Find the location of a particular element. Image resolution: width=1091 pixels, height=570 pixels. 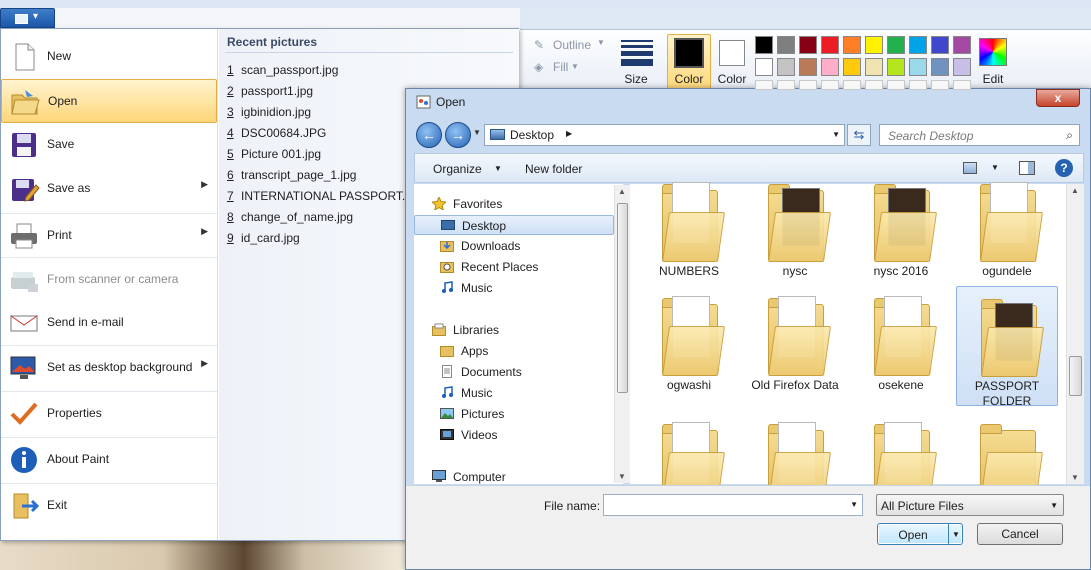

folder-item: osekene is located at coordinates (901, 346).